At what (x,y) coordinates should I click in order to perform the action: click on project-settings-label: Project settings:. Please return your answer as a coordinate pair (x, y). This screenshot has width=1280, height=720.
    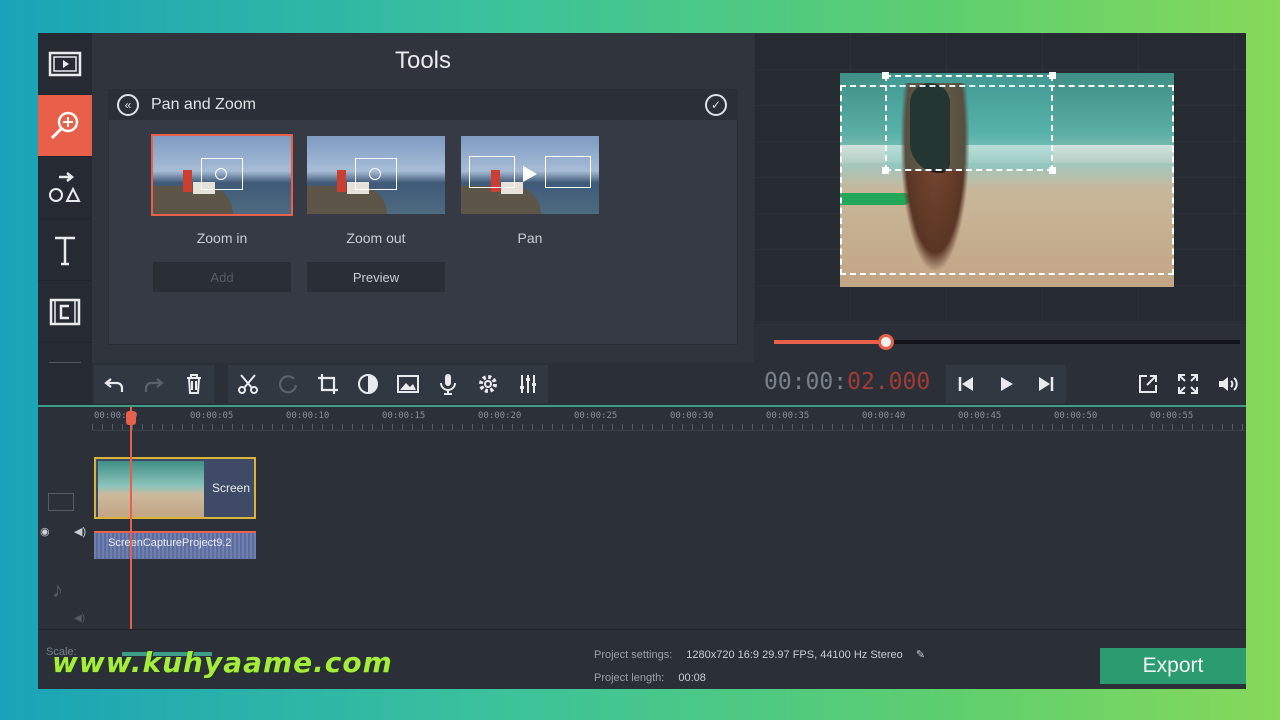
    Looking at the image, I should click on (633, 655).